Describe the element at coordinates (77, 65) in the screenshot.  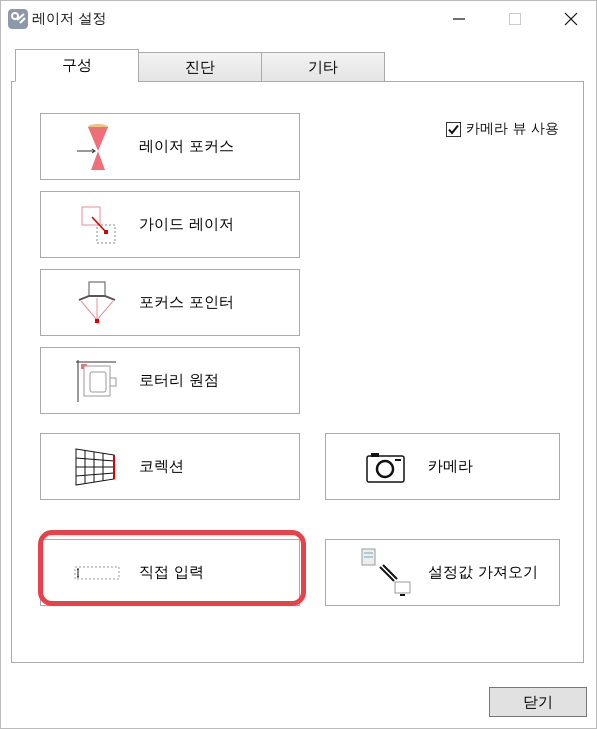
I see `tab: 구성` at that location.